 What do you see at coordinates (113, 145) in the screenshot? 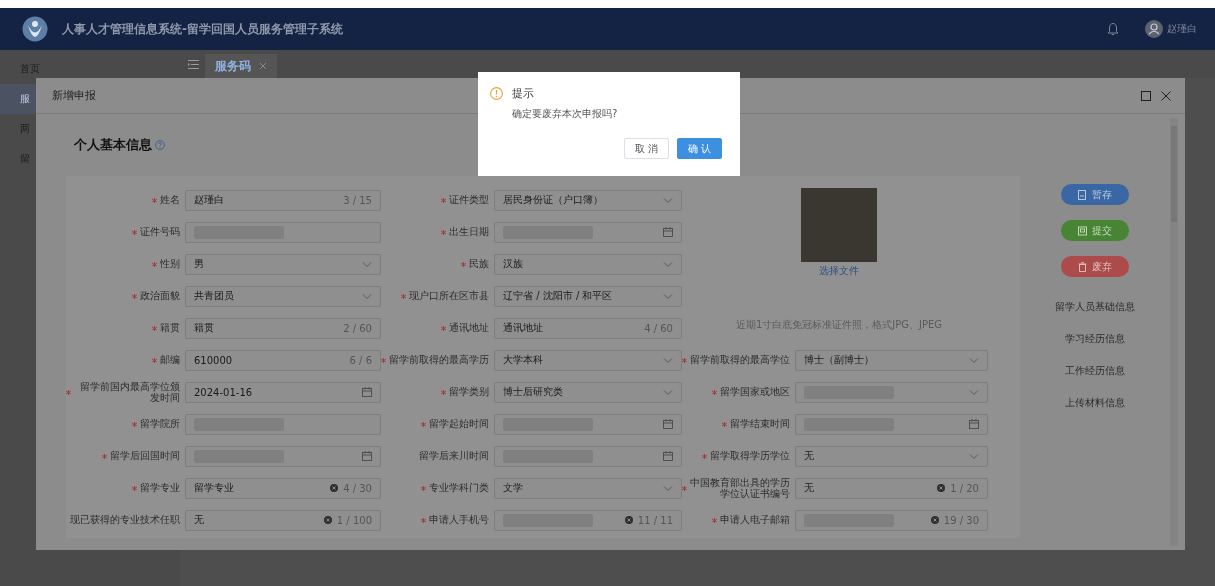
I see `section-title: 个人基本信息` at bounding box center [113, 145].